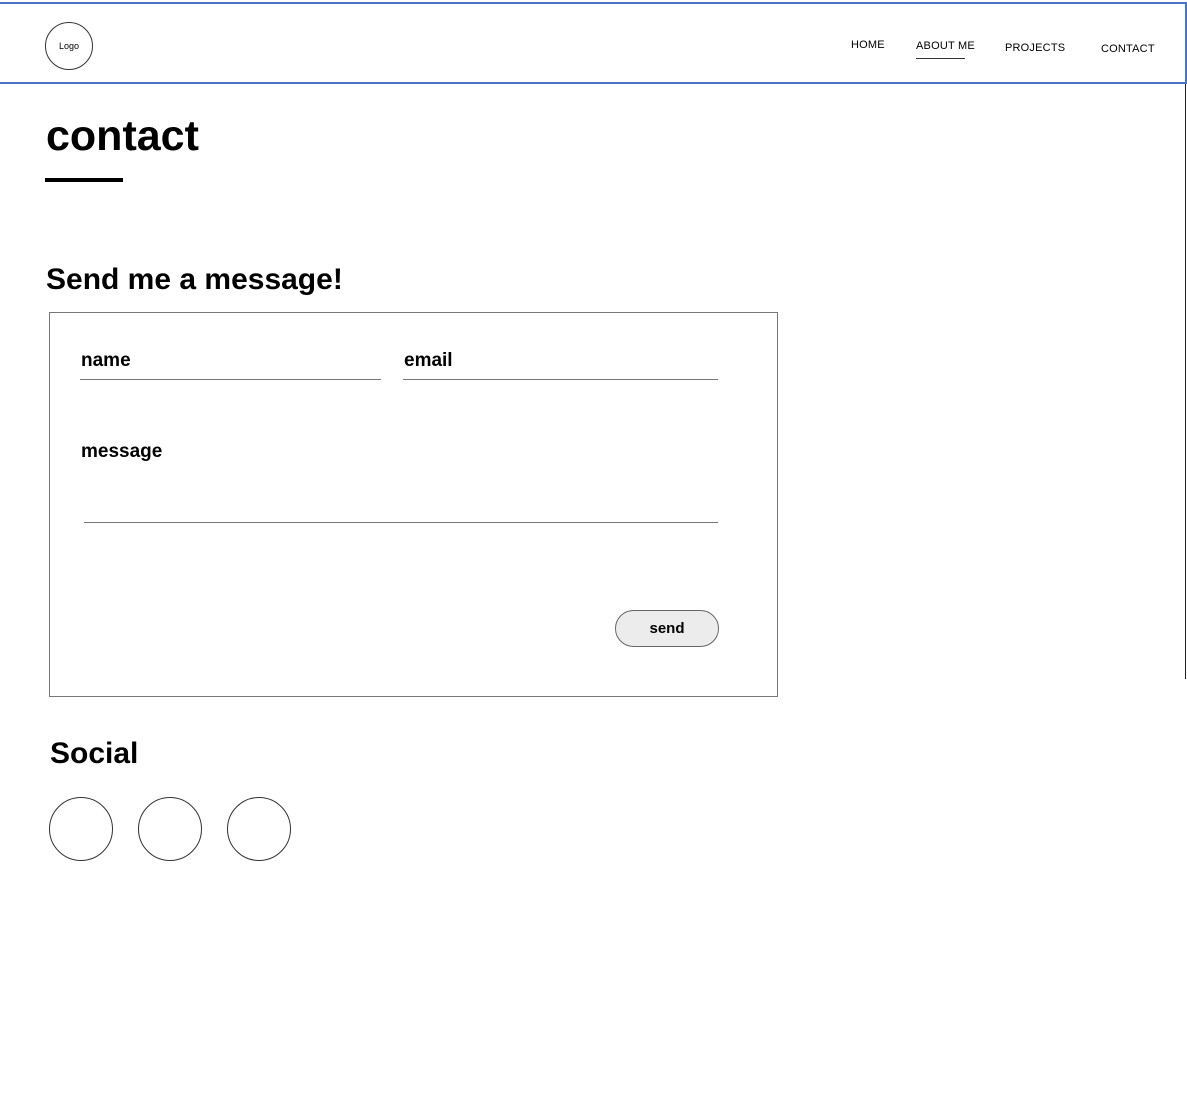 Image resolution: width=1187 pixels, height=1102 pixels. Describe the element at coordinates (1185, 381) in the screenshot. I see `page-edge-divider` at that location.